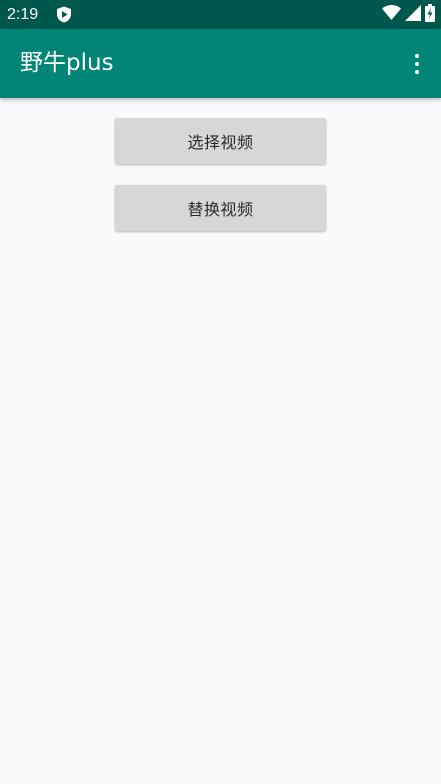 This screenshot has height=784, width=441. What do you see at coordinates (430, 14) in the screenshot?
I see `battery-charging-icon` at bounding box center [430, 14].